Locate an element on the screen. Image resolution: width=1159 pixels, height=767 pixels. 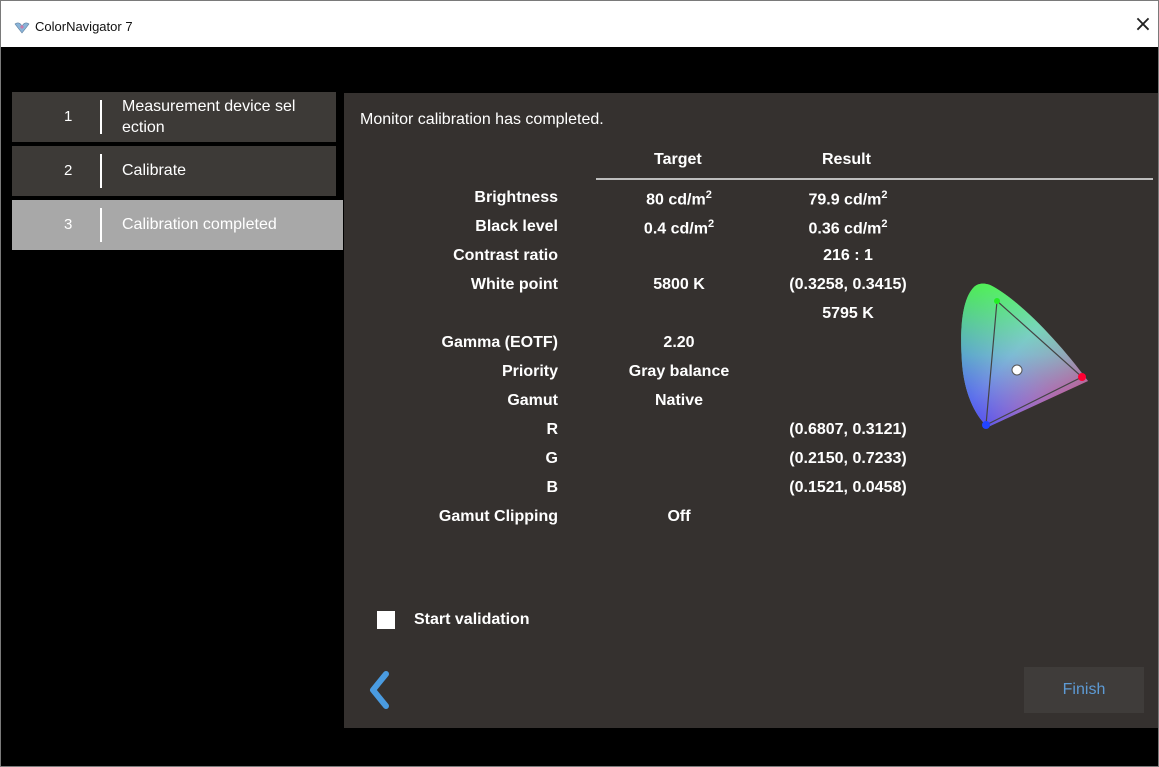
contrast-ratio-result: 216 : 1 is located at coordinates (848, 255).